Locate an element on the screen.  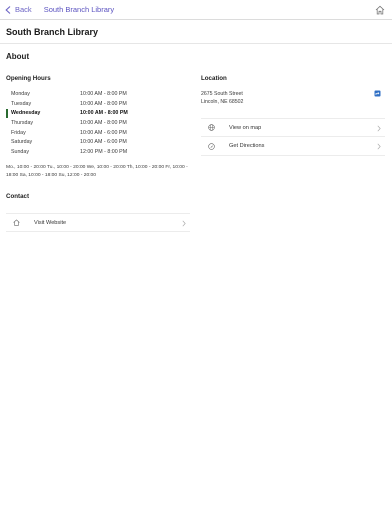
day-label: Saturday is located at coordinates (22, 142).